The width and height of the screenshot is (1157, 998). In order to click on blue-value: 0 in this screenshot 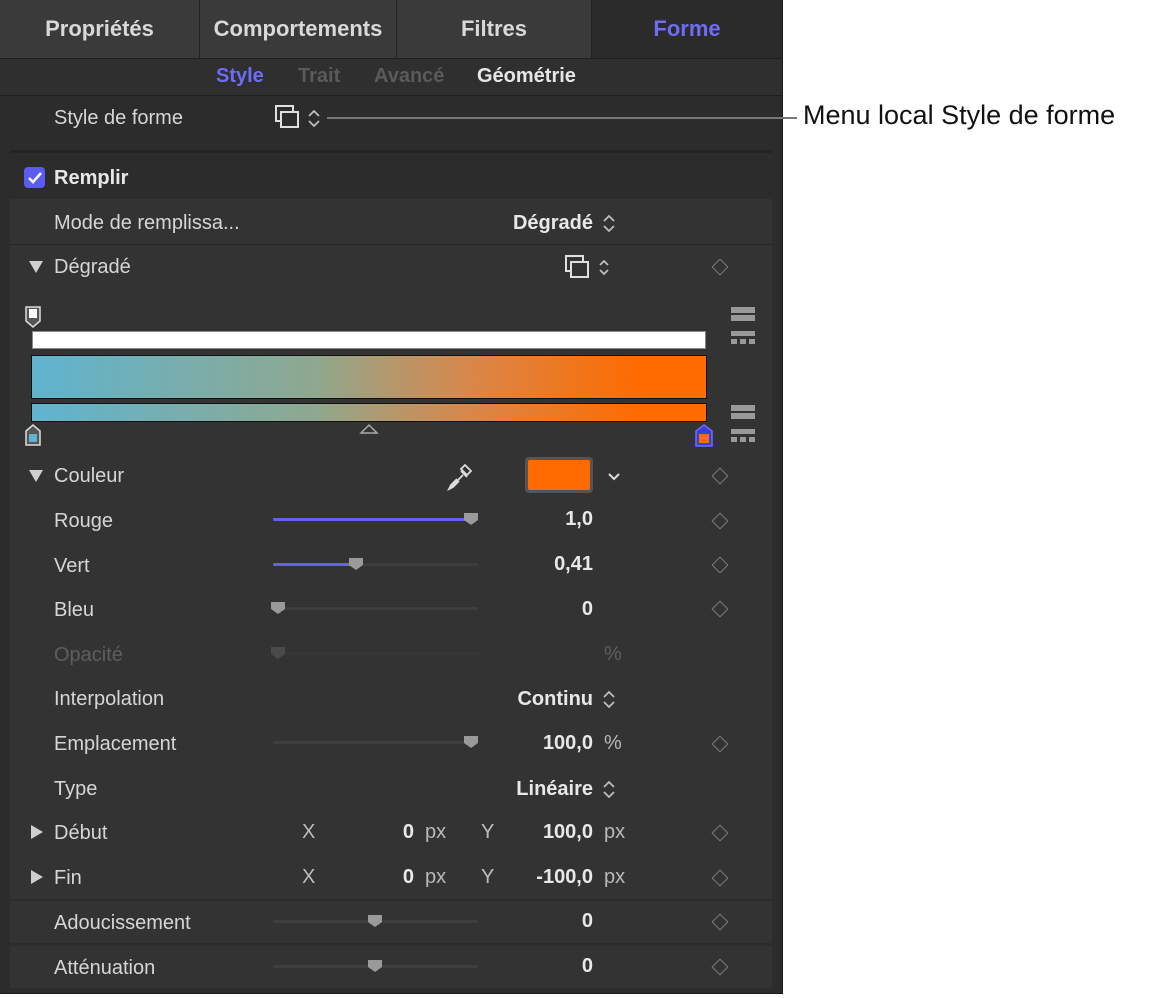, I will do `click(587, 609)`.